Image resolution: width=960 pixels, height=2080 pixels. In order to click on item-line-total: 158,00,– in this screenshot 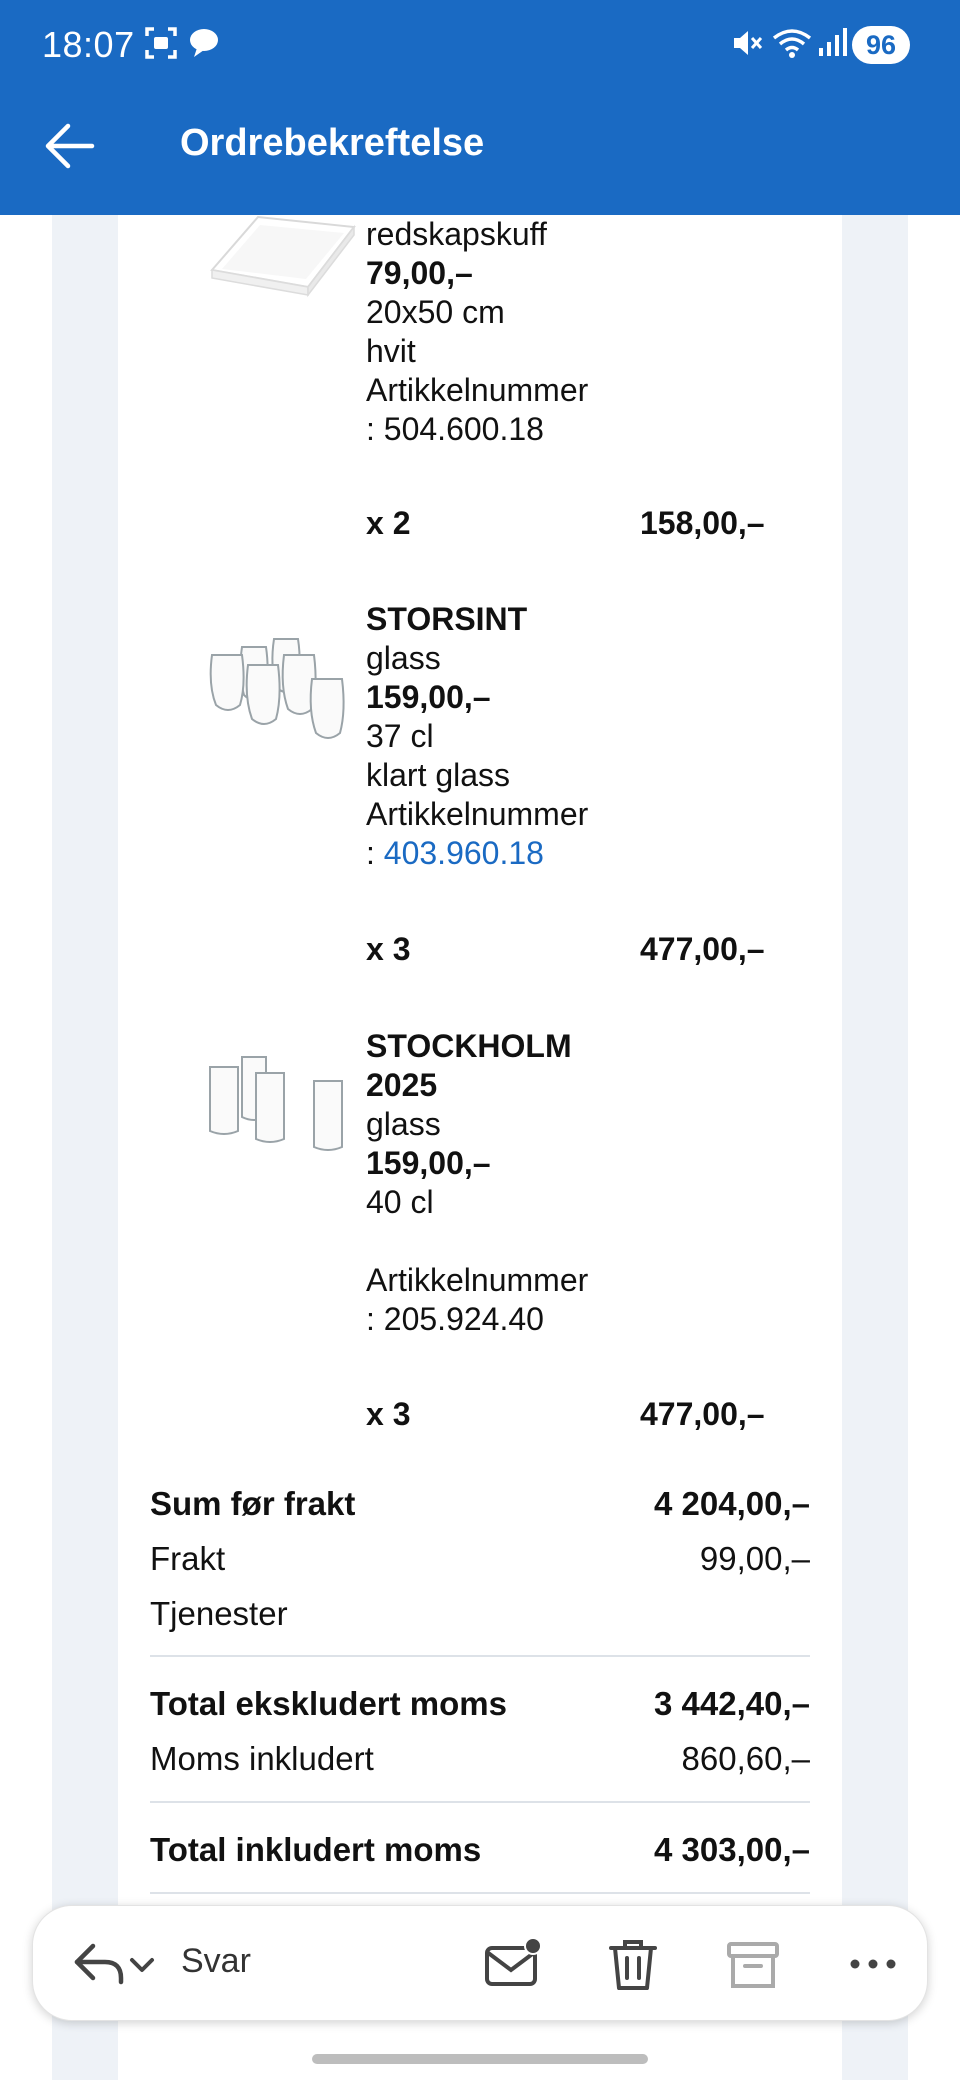, I will do `click(702, 523)`.